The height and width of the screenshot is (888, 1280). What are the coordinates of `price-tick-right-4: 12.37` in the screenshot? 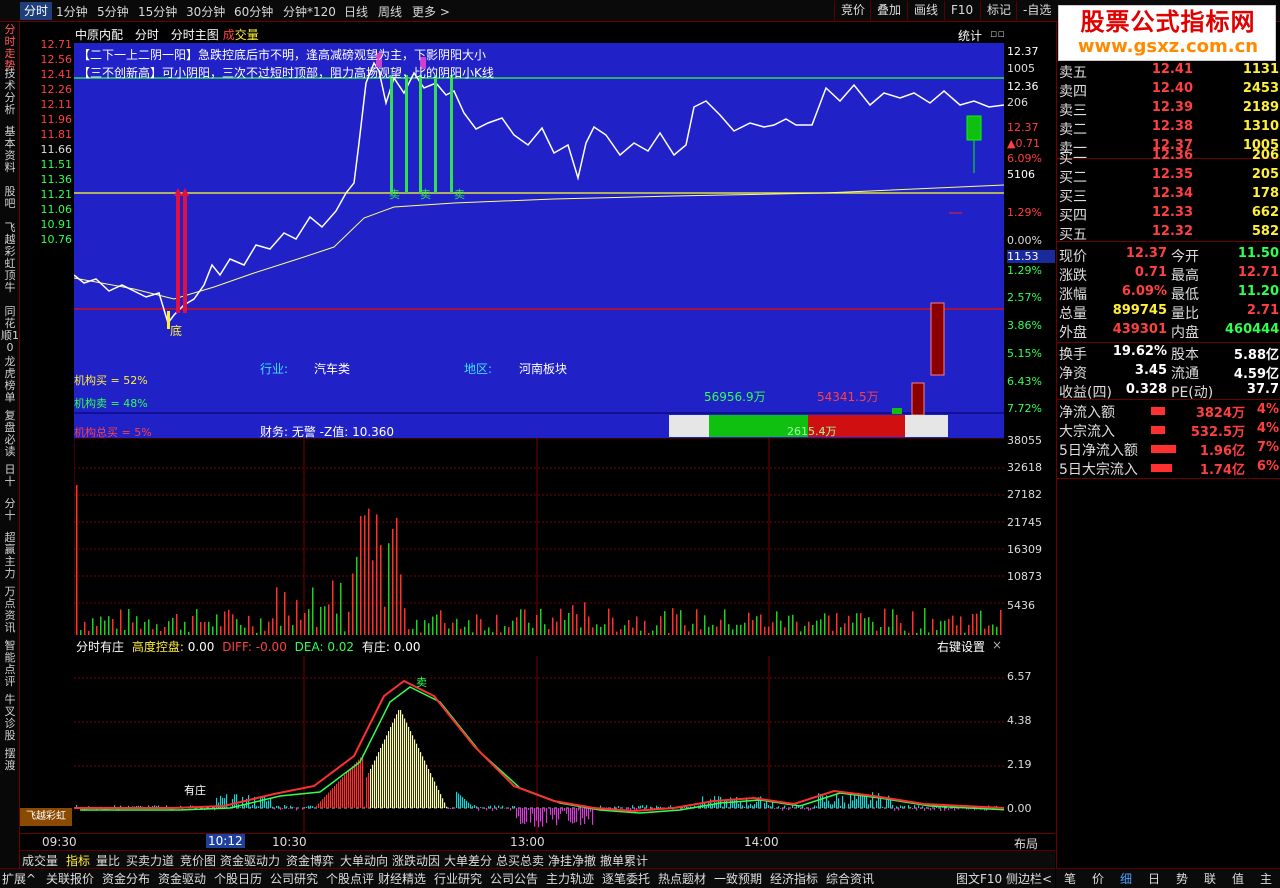 It's located at (1023, 127).